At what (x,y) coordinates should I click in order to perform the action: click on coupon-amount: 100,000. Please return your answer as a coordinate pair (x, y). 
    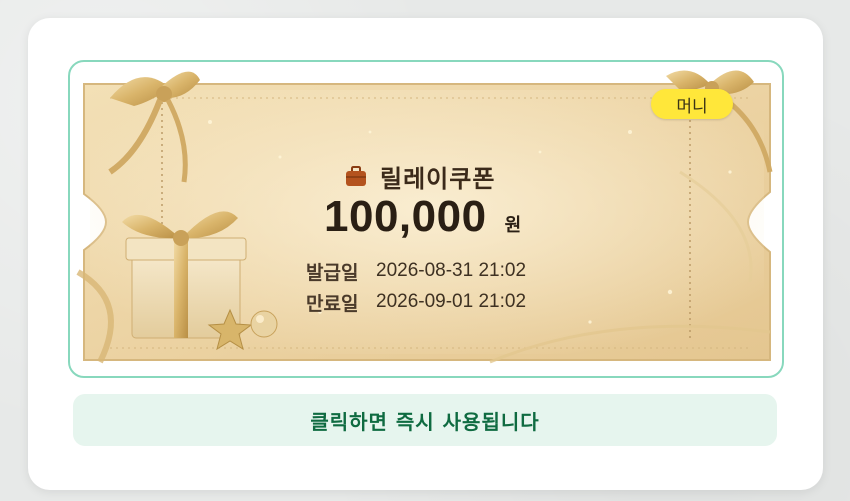
    Looking at the image, I should click on (405, 216).